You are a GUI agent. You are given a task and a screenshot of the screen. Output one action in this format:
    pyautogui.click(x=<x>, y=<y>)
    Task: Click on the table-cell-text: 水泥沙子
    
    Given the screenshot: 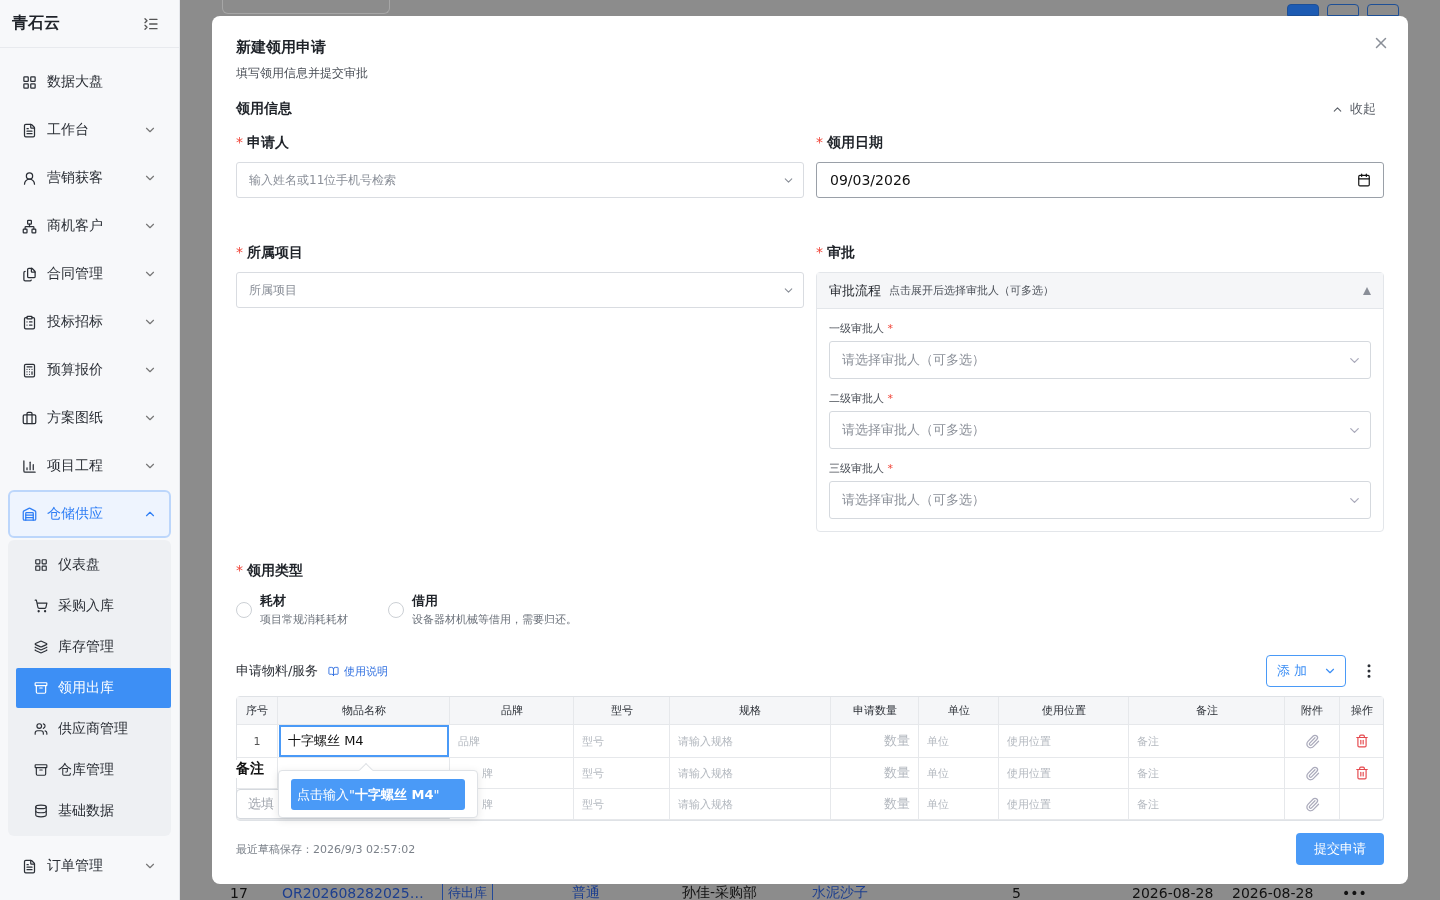 What is the action you would take?
    pyautogui.click(x=840, y=892)
    